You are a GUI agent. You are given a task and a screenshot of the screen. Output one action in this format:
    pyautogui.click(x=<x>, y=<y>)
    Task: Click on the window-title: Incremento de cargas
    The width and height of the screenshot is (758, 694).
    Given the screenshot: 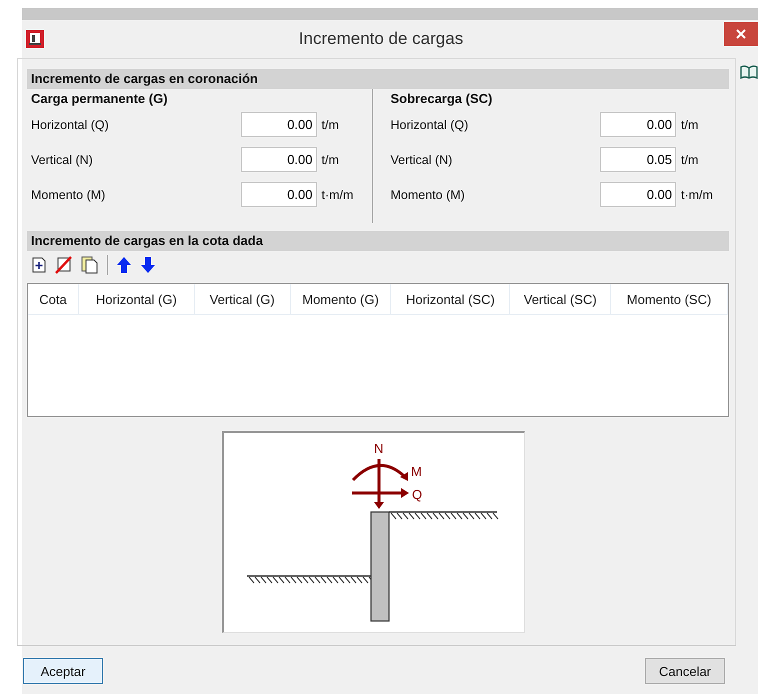 What is the action you would take?
    pyautogui.click(x=381, y=39)
    